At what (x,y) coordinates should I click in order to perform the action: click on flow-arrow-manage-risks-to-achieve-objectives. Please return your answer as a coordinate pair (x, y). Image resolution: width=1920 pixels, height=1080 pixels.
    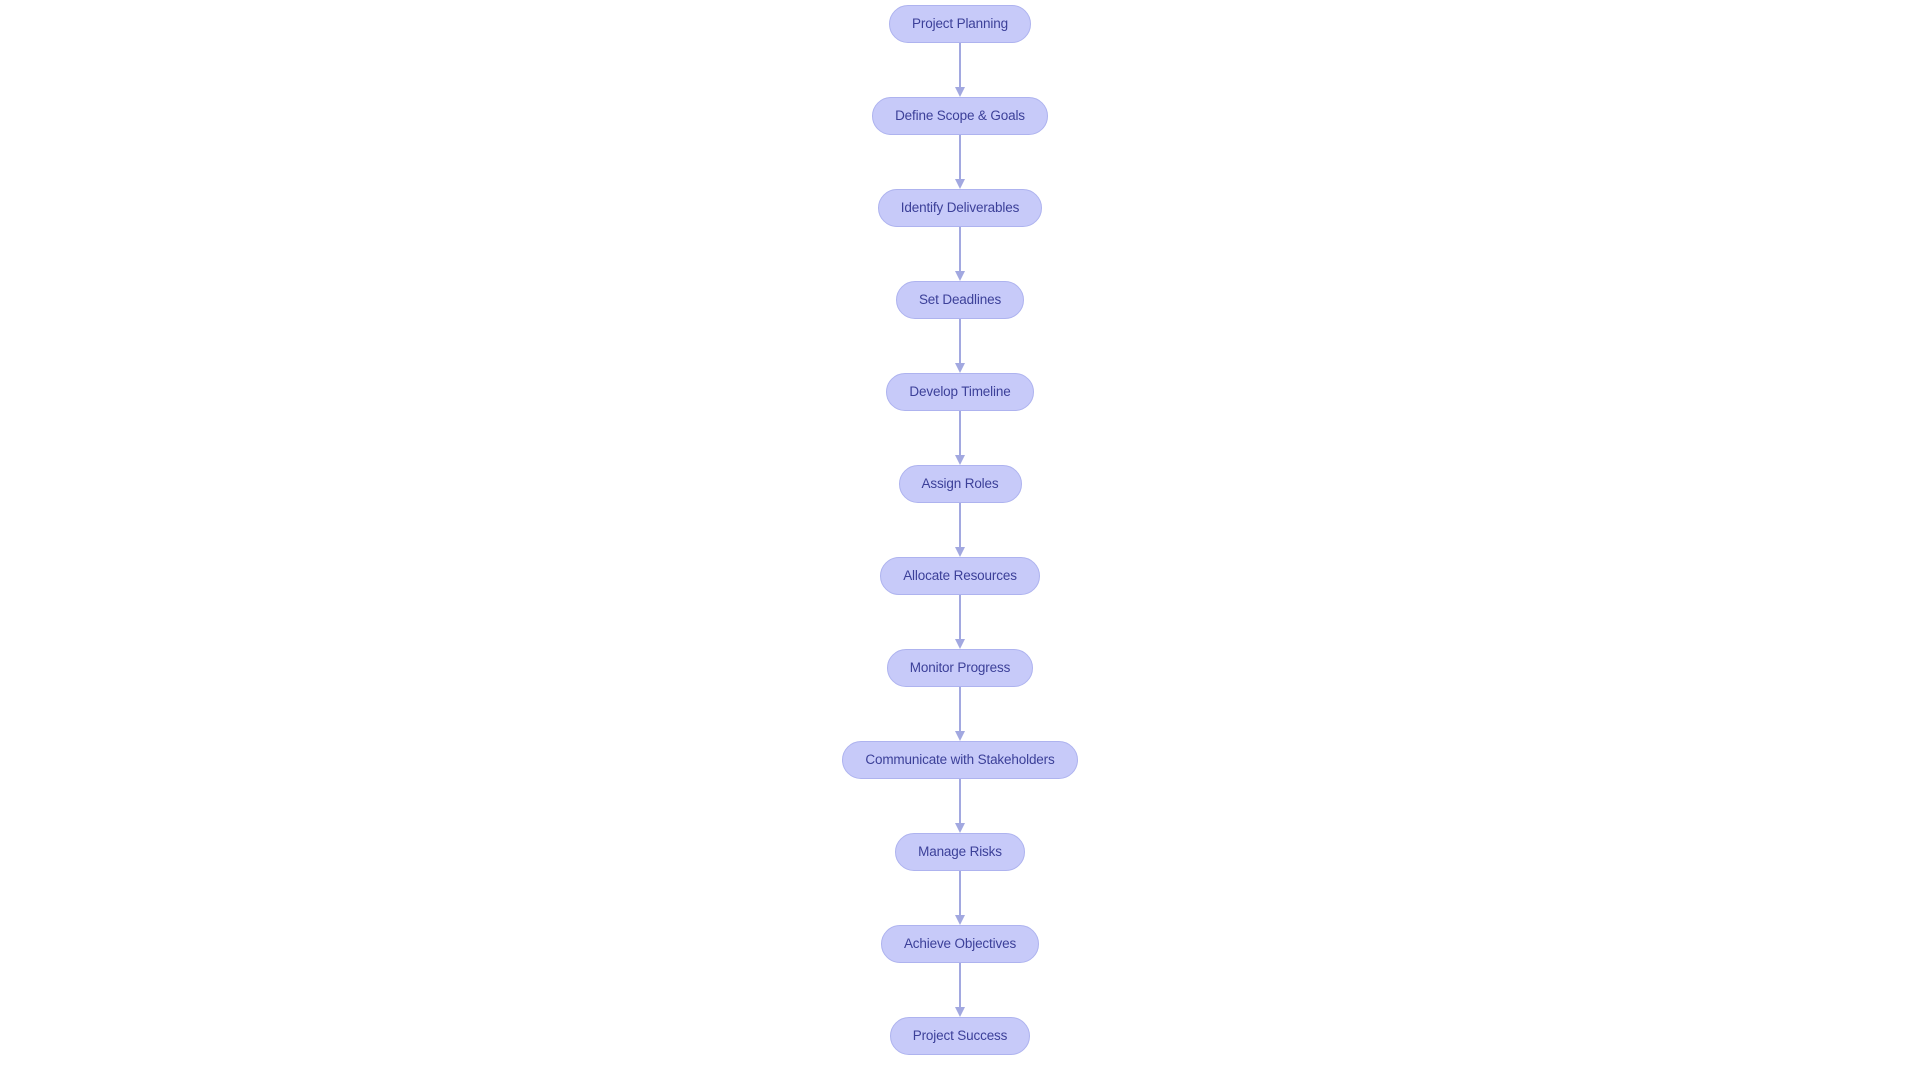
    Looking at the image, I should click on (960, 898).